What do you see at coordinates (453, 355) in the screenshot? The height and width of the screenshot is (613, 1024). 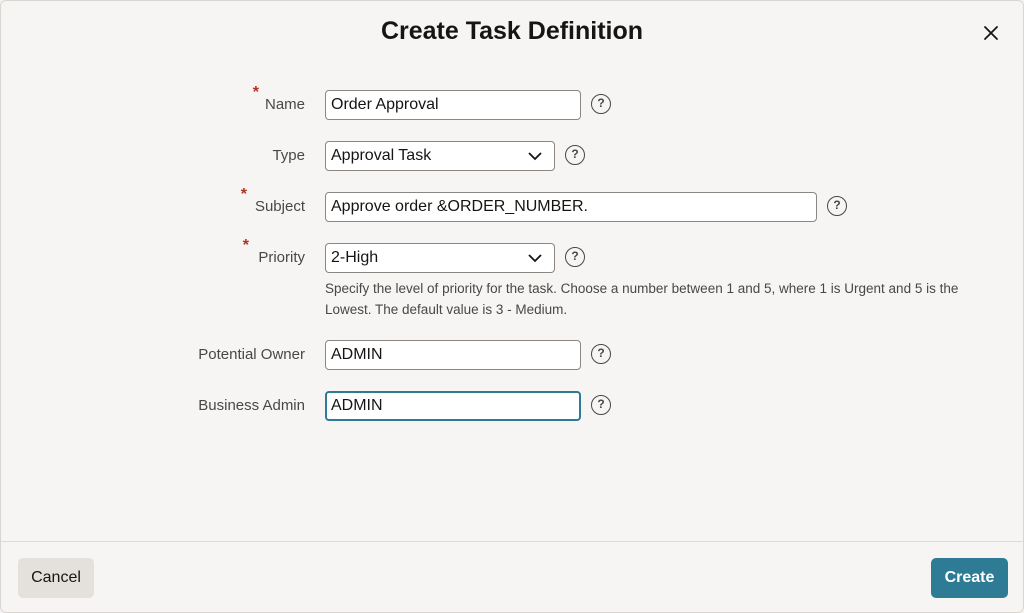 I see `potential-owner-input: ADMIN` at bounding box center [453, 355].